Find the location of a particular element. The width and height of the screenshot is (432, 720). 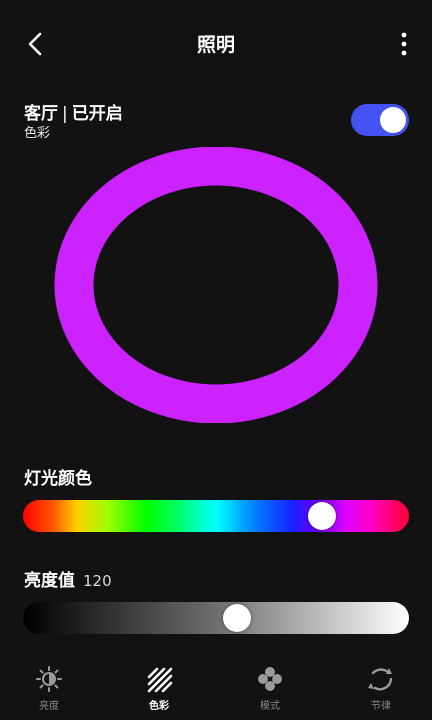

top-bar: 照明 is located at coordinates (216, 44).